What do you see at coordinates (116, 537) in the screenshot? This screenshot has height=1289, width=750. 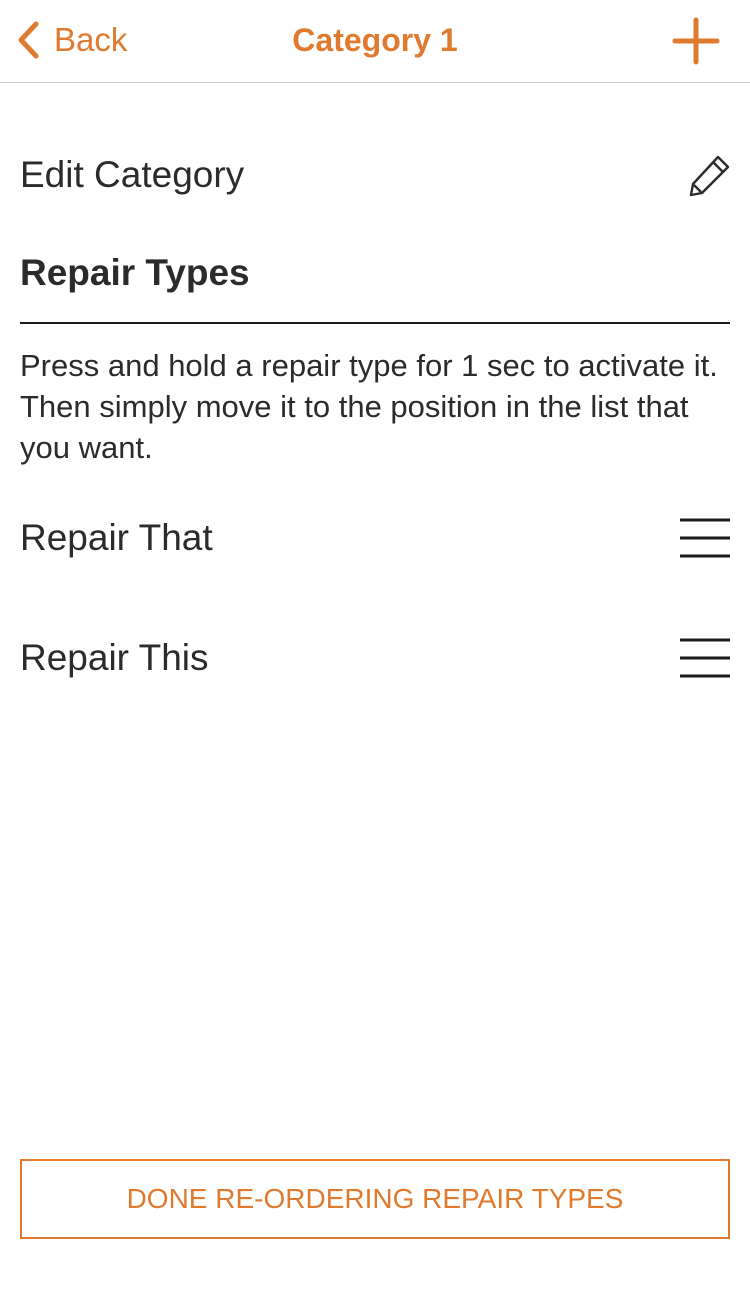 I see `repair-type-label: Repair That` at bounding box center [116, 537].